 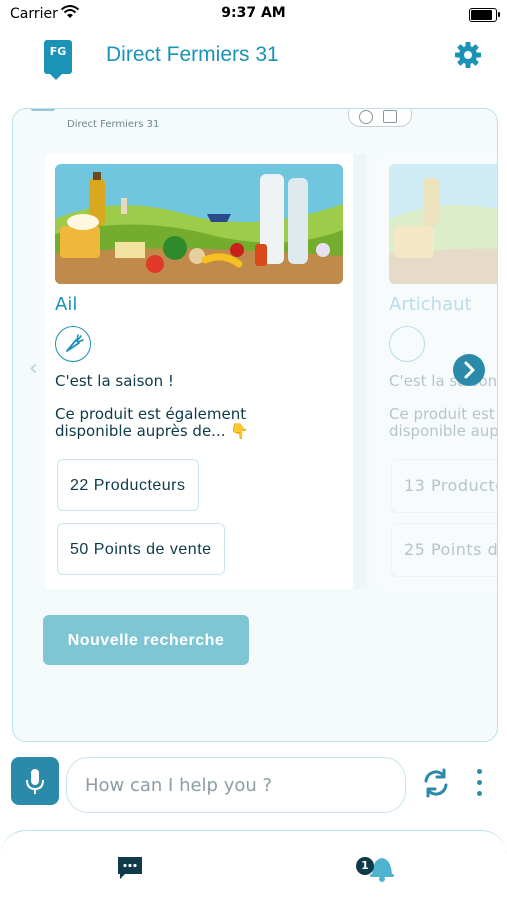 What do you see at coordinates (376, 867) in the screenshot?
I see `notifications-tab: 1` at bounding box center [376, 867].